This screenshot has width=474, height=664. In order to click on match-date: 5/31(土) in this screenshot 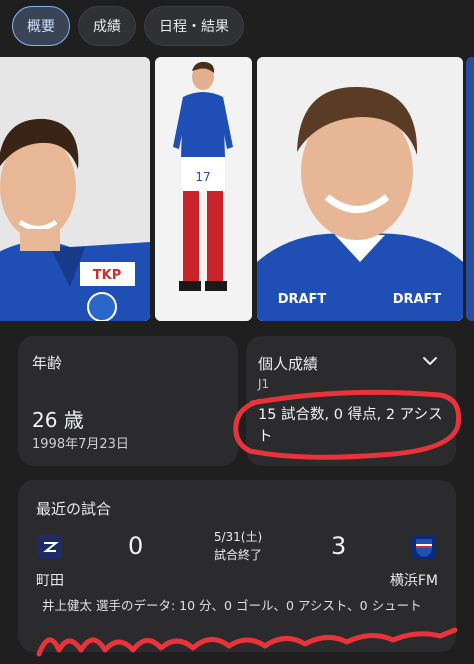, I will do `click(238, 537)`.